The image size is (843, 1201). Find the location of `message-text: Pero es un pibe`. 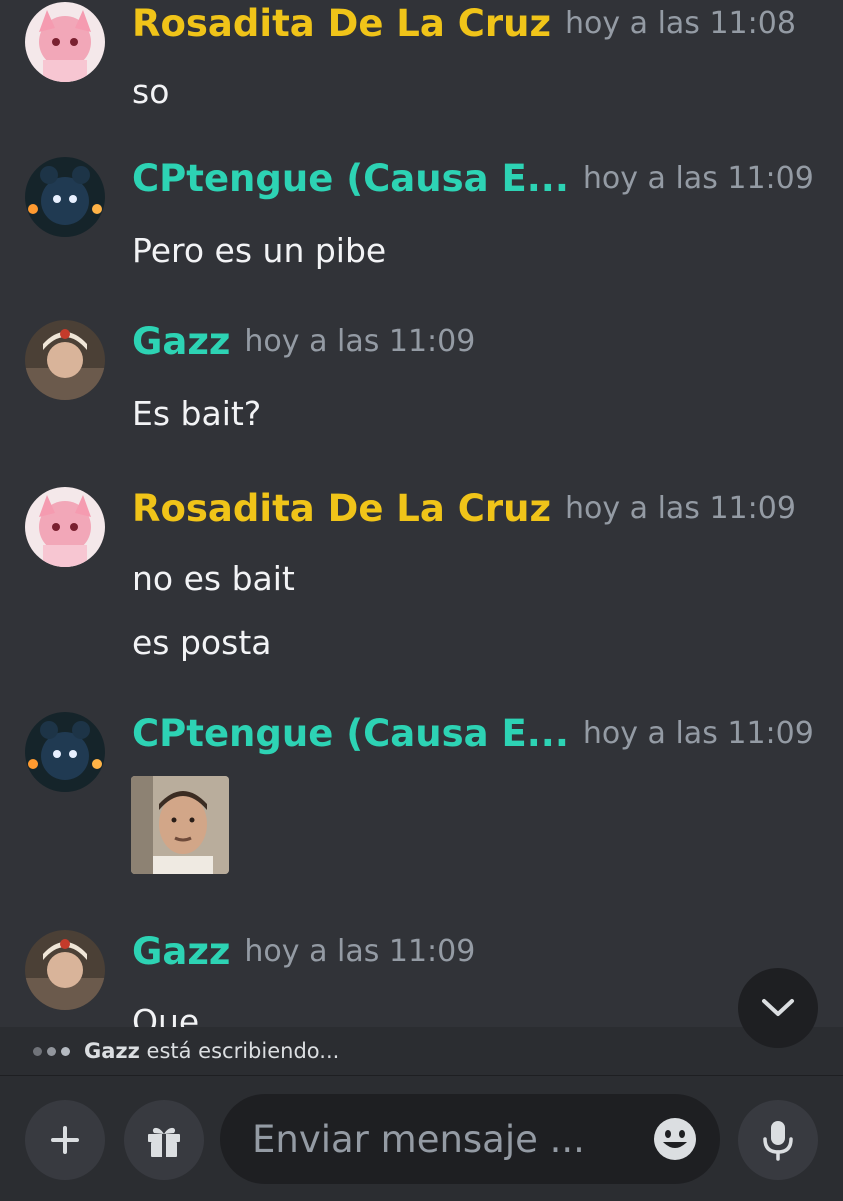

message-text: Pero es un pibe is located at coordinates (259, 250).